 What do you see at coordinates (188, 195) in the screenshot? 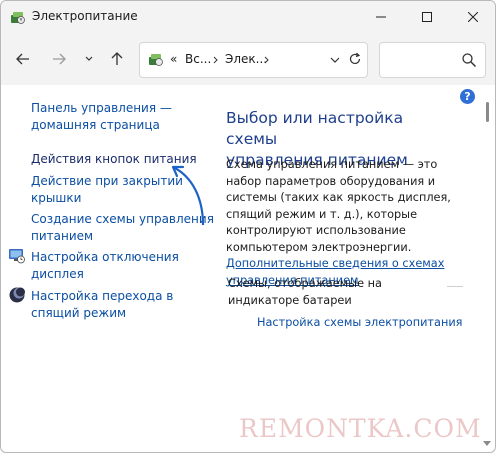
I see `annotation-arrow-icon` at bounding box center [188, 195].